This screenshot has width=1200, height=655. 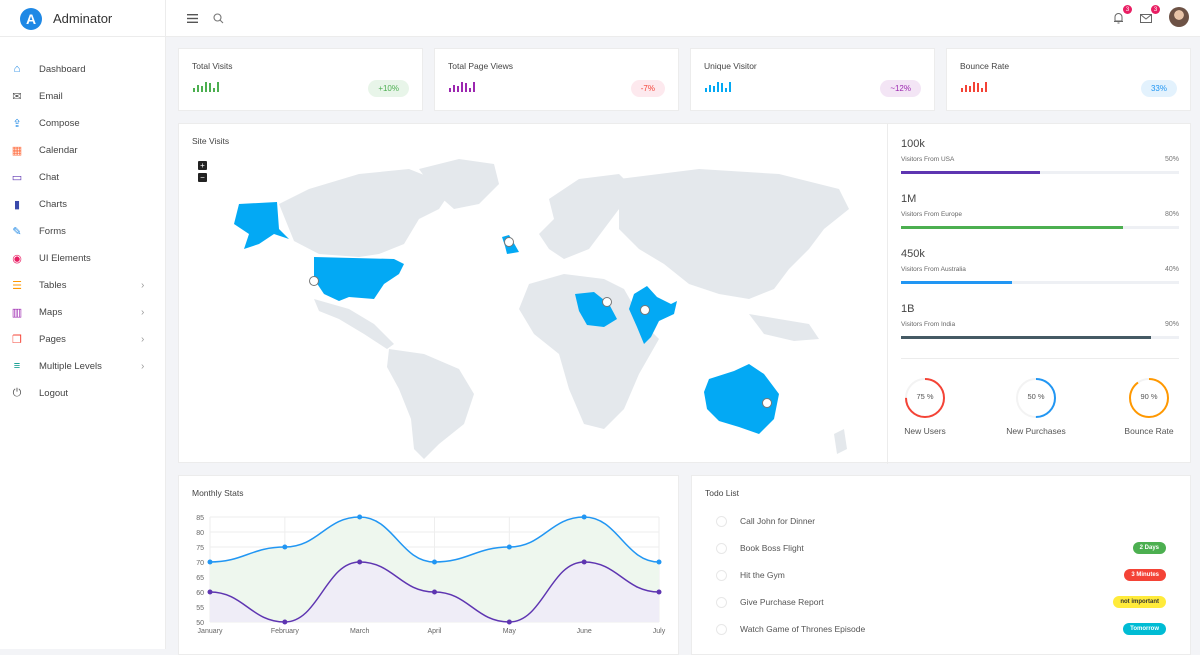 I want to click on todo-text: Book Boss Flight, so click(x=772, y=548).